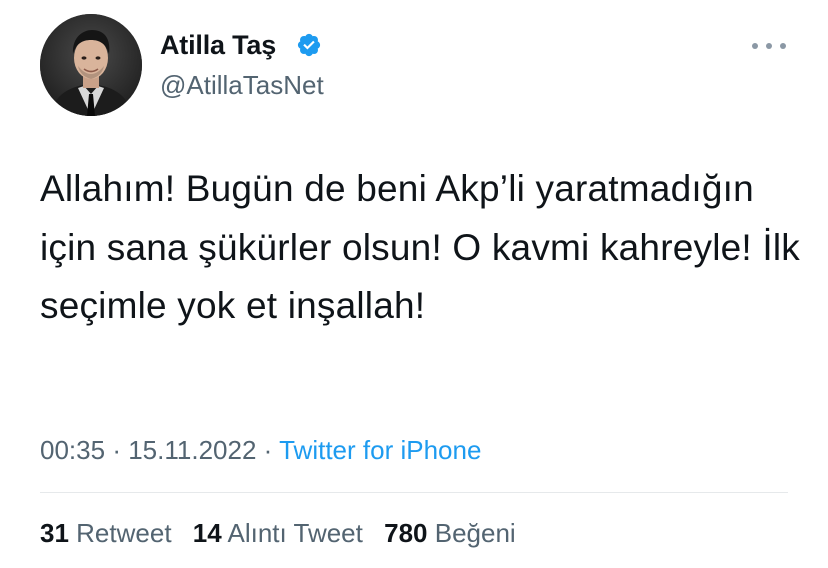 The width and height of the screenshot is (828, 568). Describe the element at coordinates (475, 533) in the screenshot. I see `likes-label: Beğeni` at that location.